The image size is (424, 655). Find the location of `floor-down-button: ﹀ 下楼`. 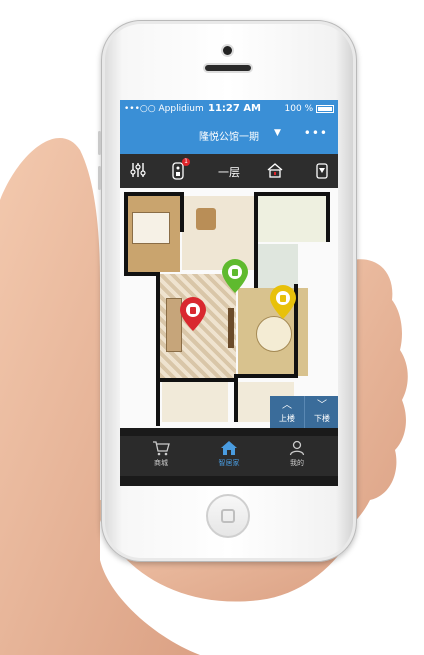

floor-down-button: ﹀ 下楼 is located at coordinates (321, 412).